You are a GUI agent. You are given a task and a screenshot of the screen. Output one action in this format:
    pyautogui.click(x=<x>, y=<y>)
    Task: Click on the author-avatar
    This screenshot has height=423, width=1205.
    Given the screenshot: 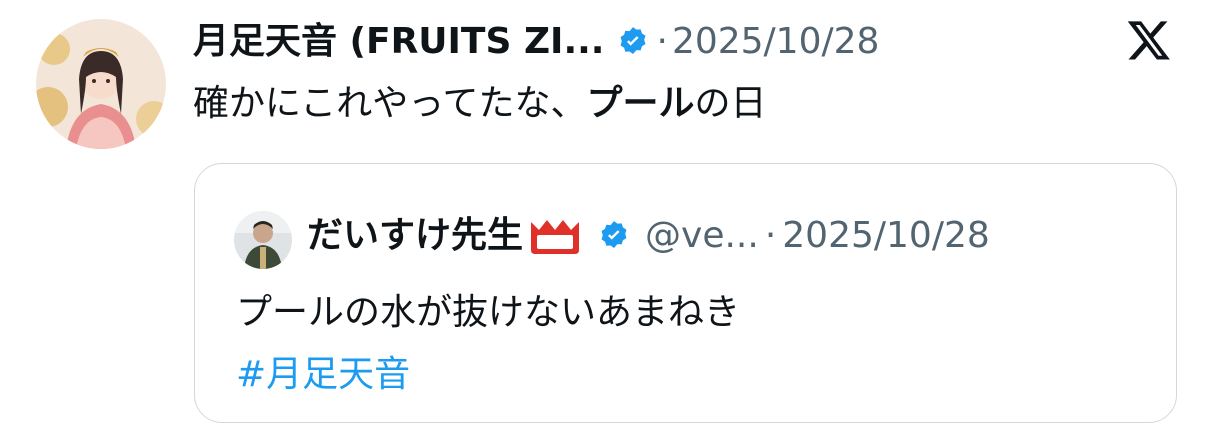 What is the action you would take?
    pyautogui.click(x=101, y=84)
    